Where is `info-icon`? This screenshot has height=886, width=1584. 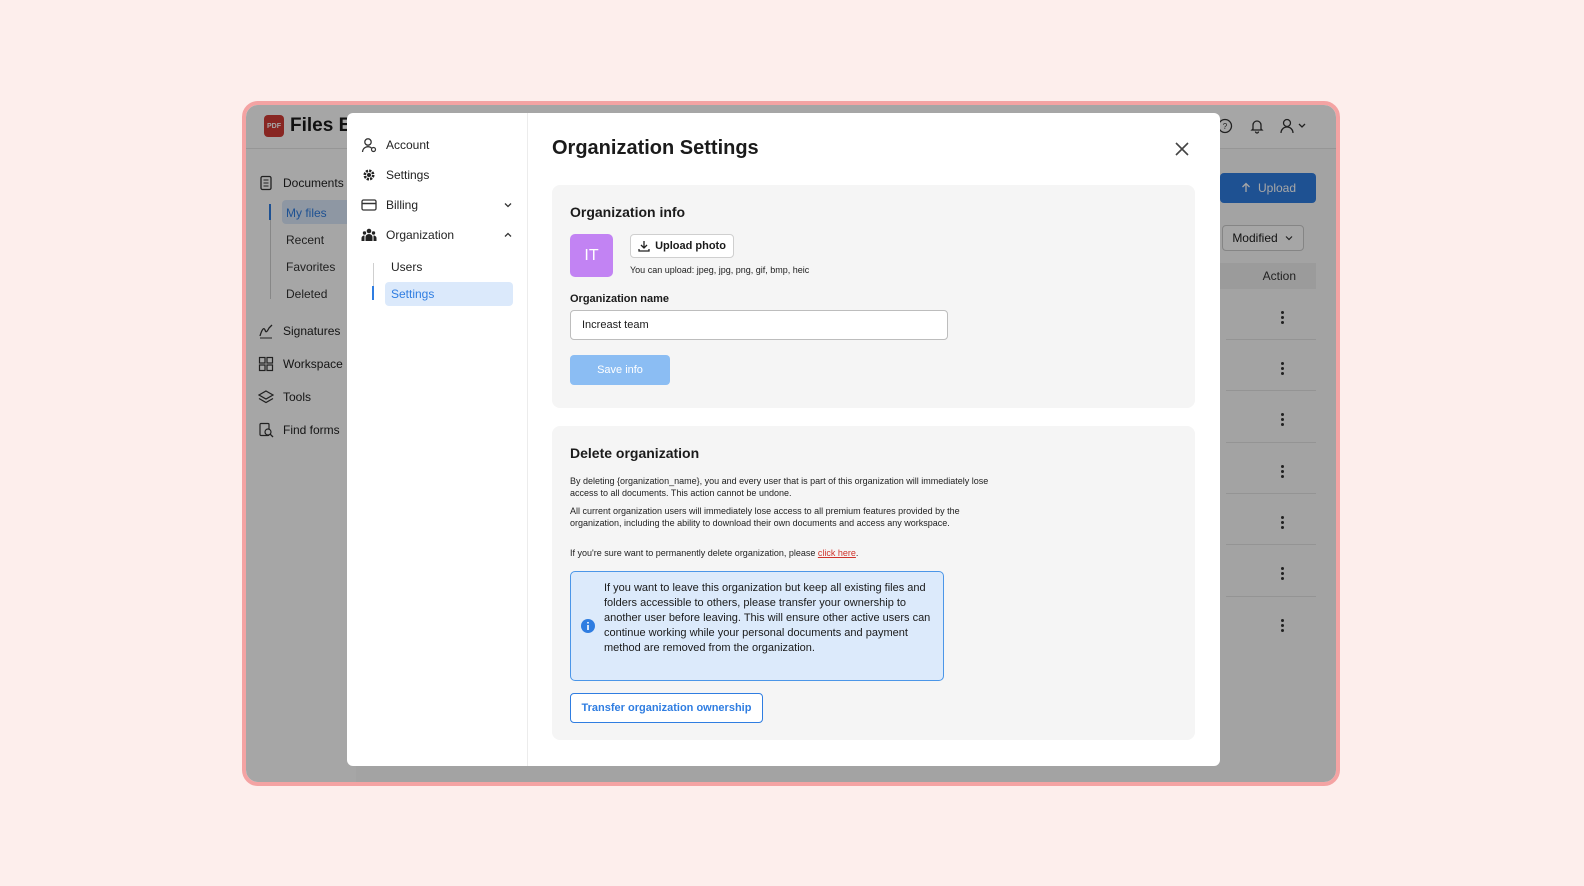 info-icon is located at coordinates (588, 626).